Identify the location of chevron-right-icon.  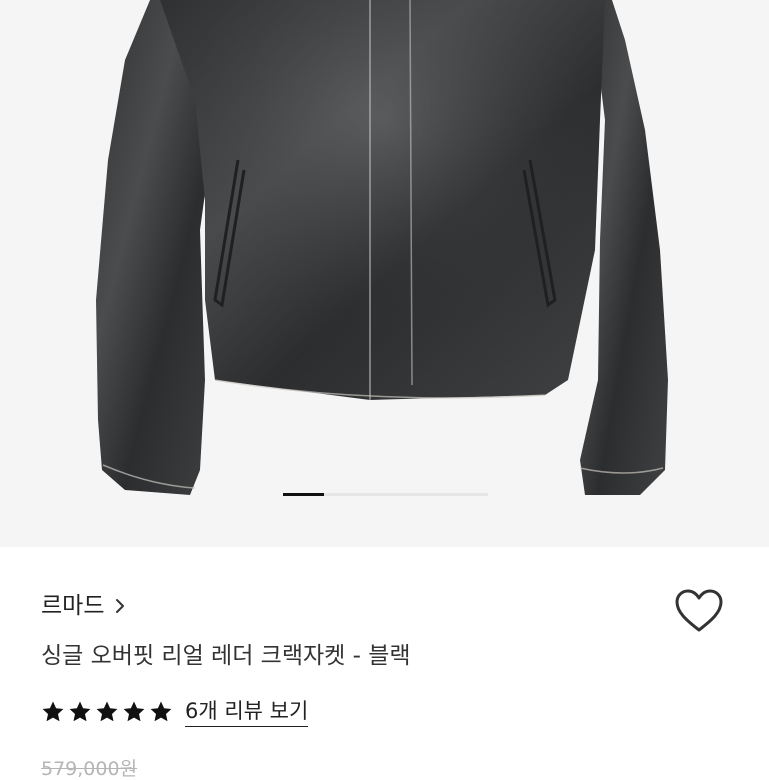
(120, 606).